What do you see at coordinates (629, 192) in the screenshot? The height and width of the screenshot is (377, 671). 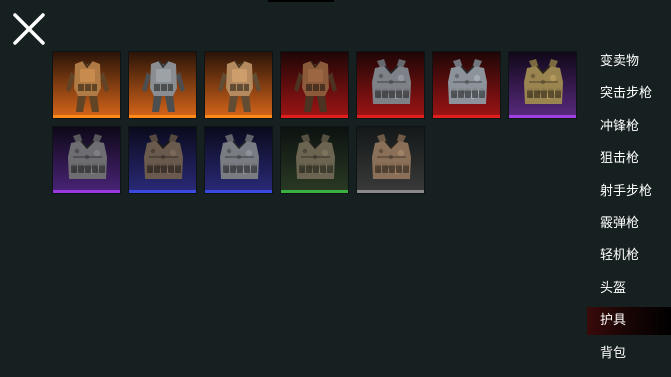 I see `menu-item-4: 射手步枪` at bounding box center [629, 192].